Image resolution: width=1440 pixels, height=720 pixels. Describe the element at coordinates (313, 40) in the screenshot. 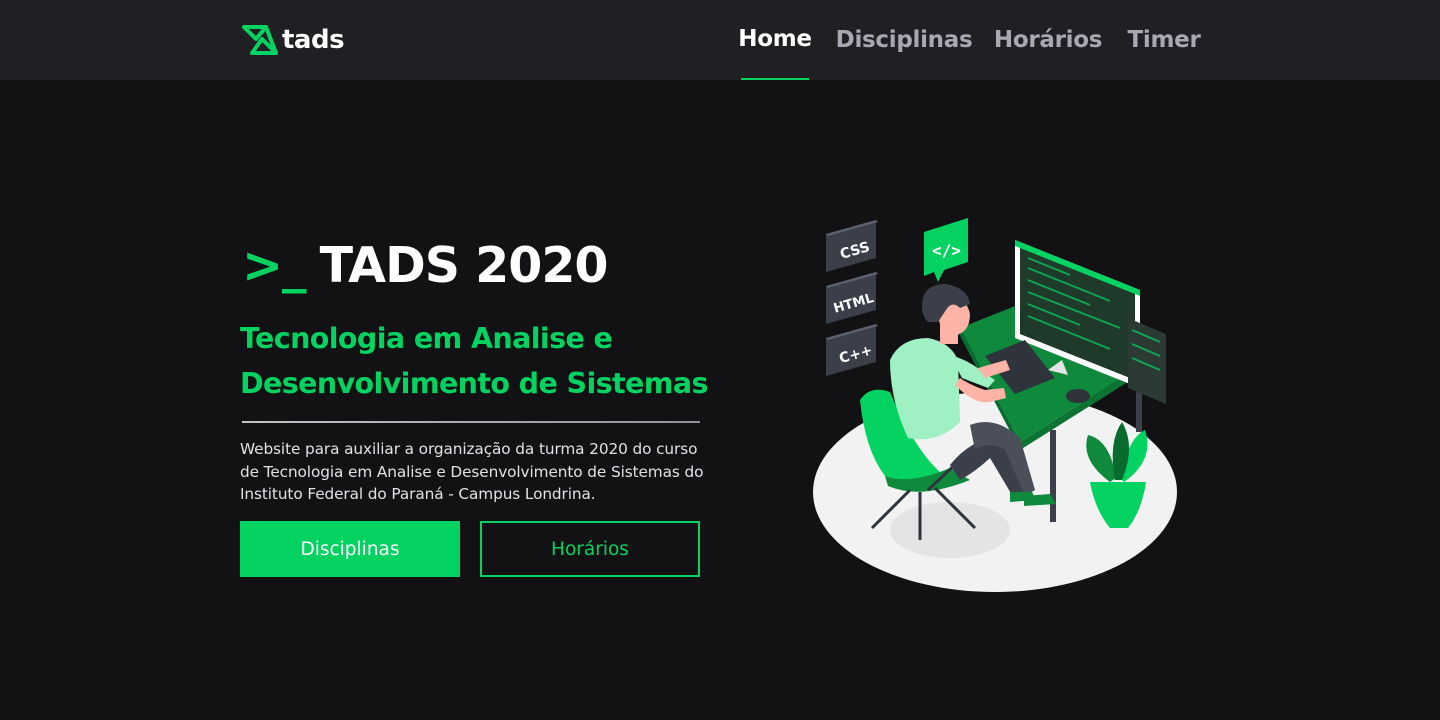

I see `brand-name: tads` at that location.